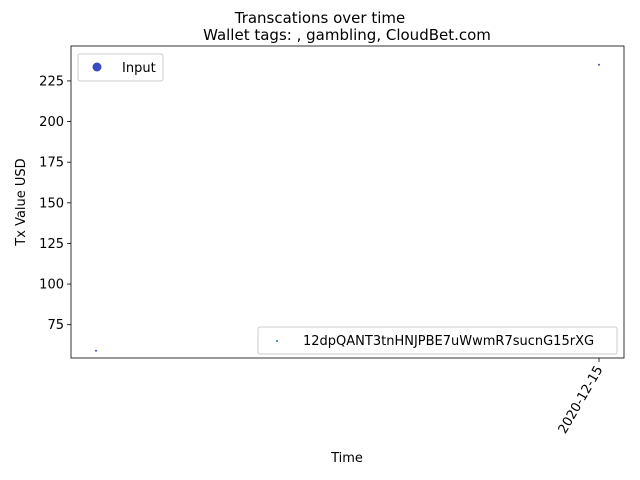 This screenshot has width=640, height=480. I want to click on y-tick-label: 75, so click(55, 325).